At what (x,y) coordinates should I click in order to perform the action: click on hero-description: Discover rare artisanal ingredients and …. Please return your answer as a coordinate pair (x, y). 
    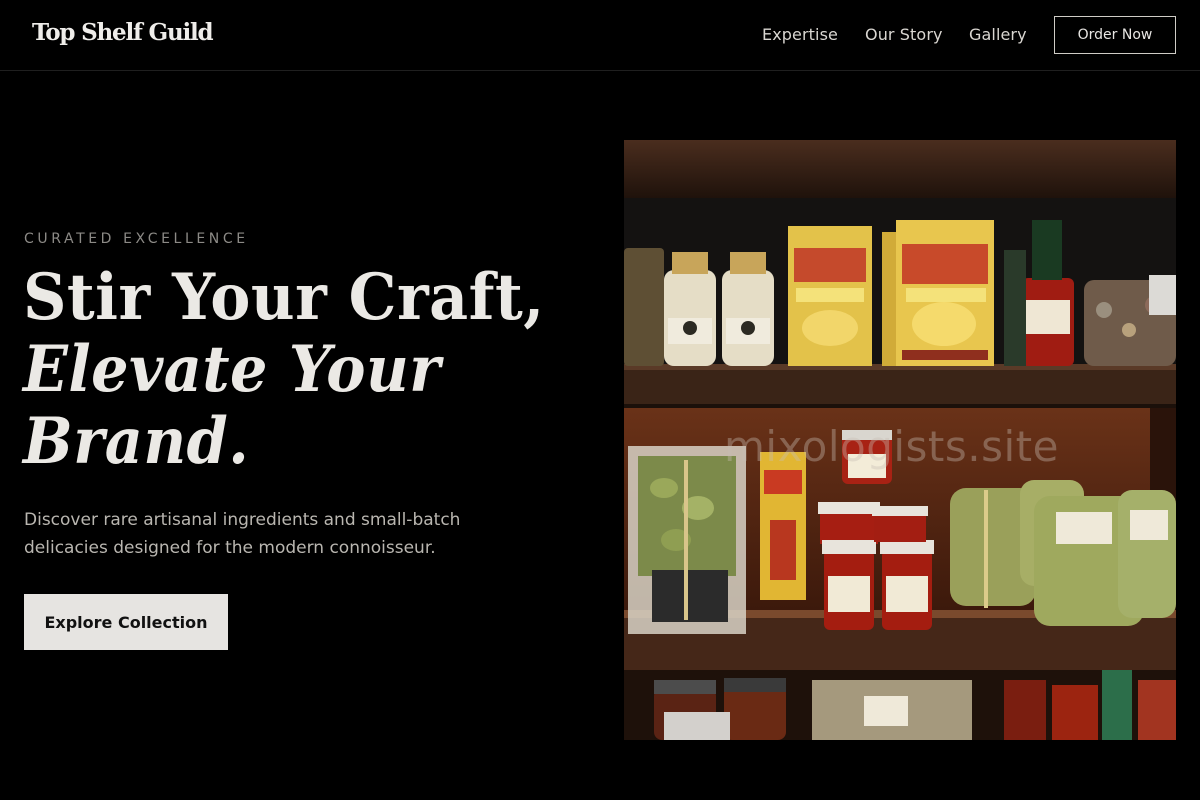
    Looking at the image, I should click on (242, 534).